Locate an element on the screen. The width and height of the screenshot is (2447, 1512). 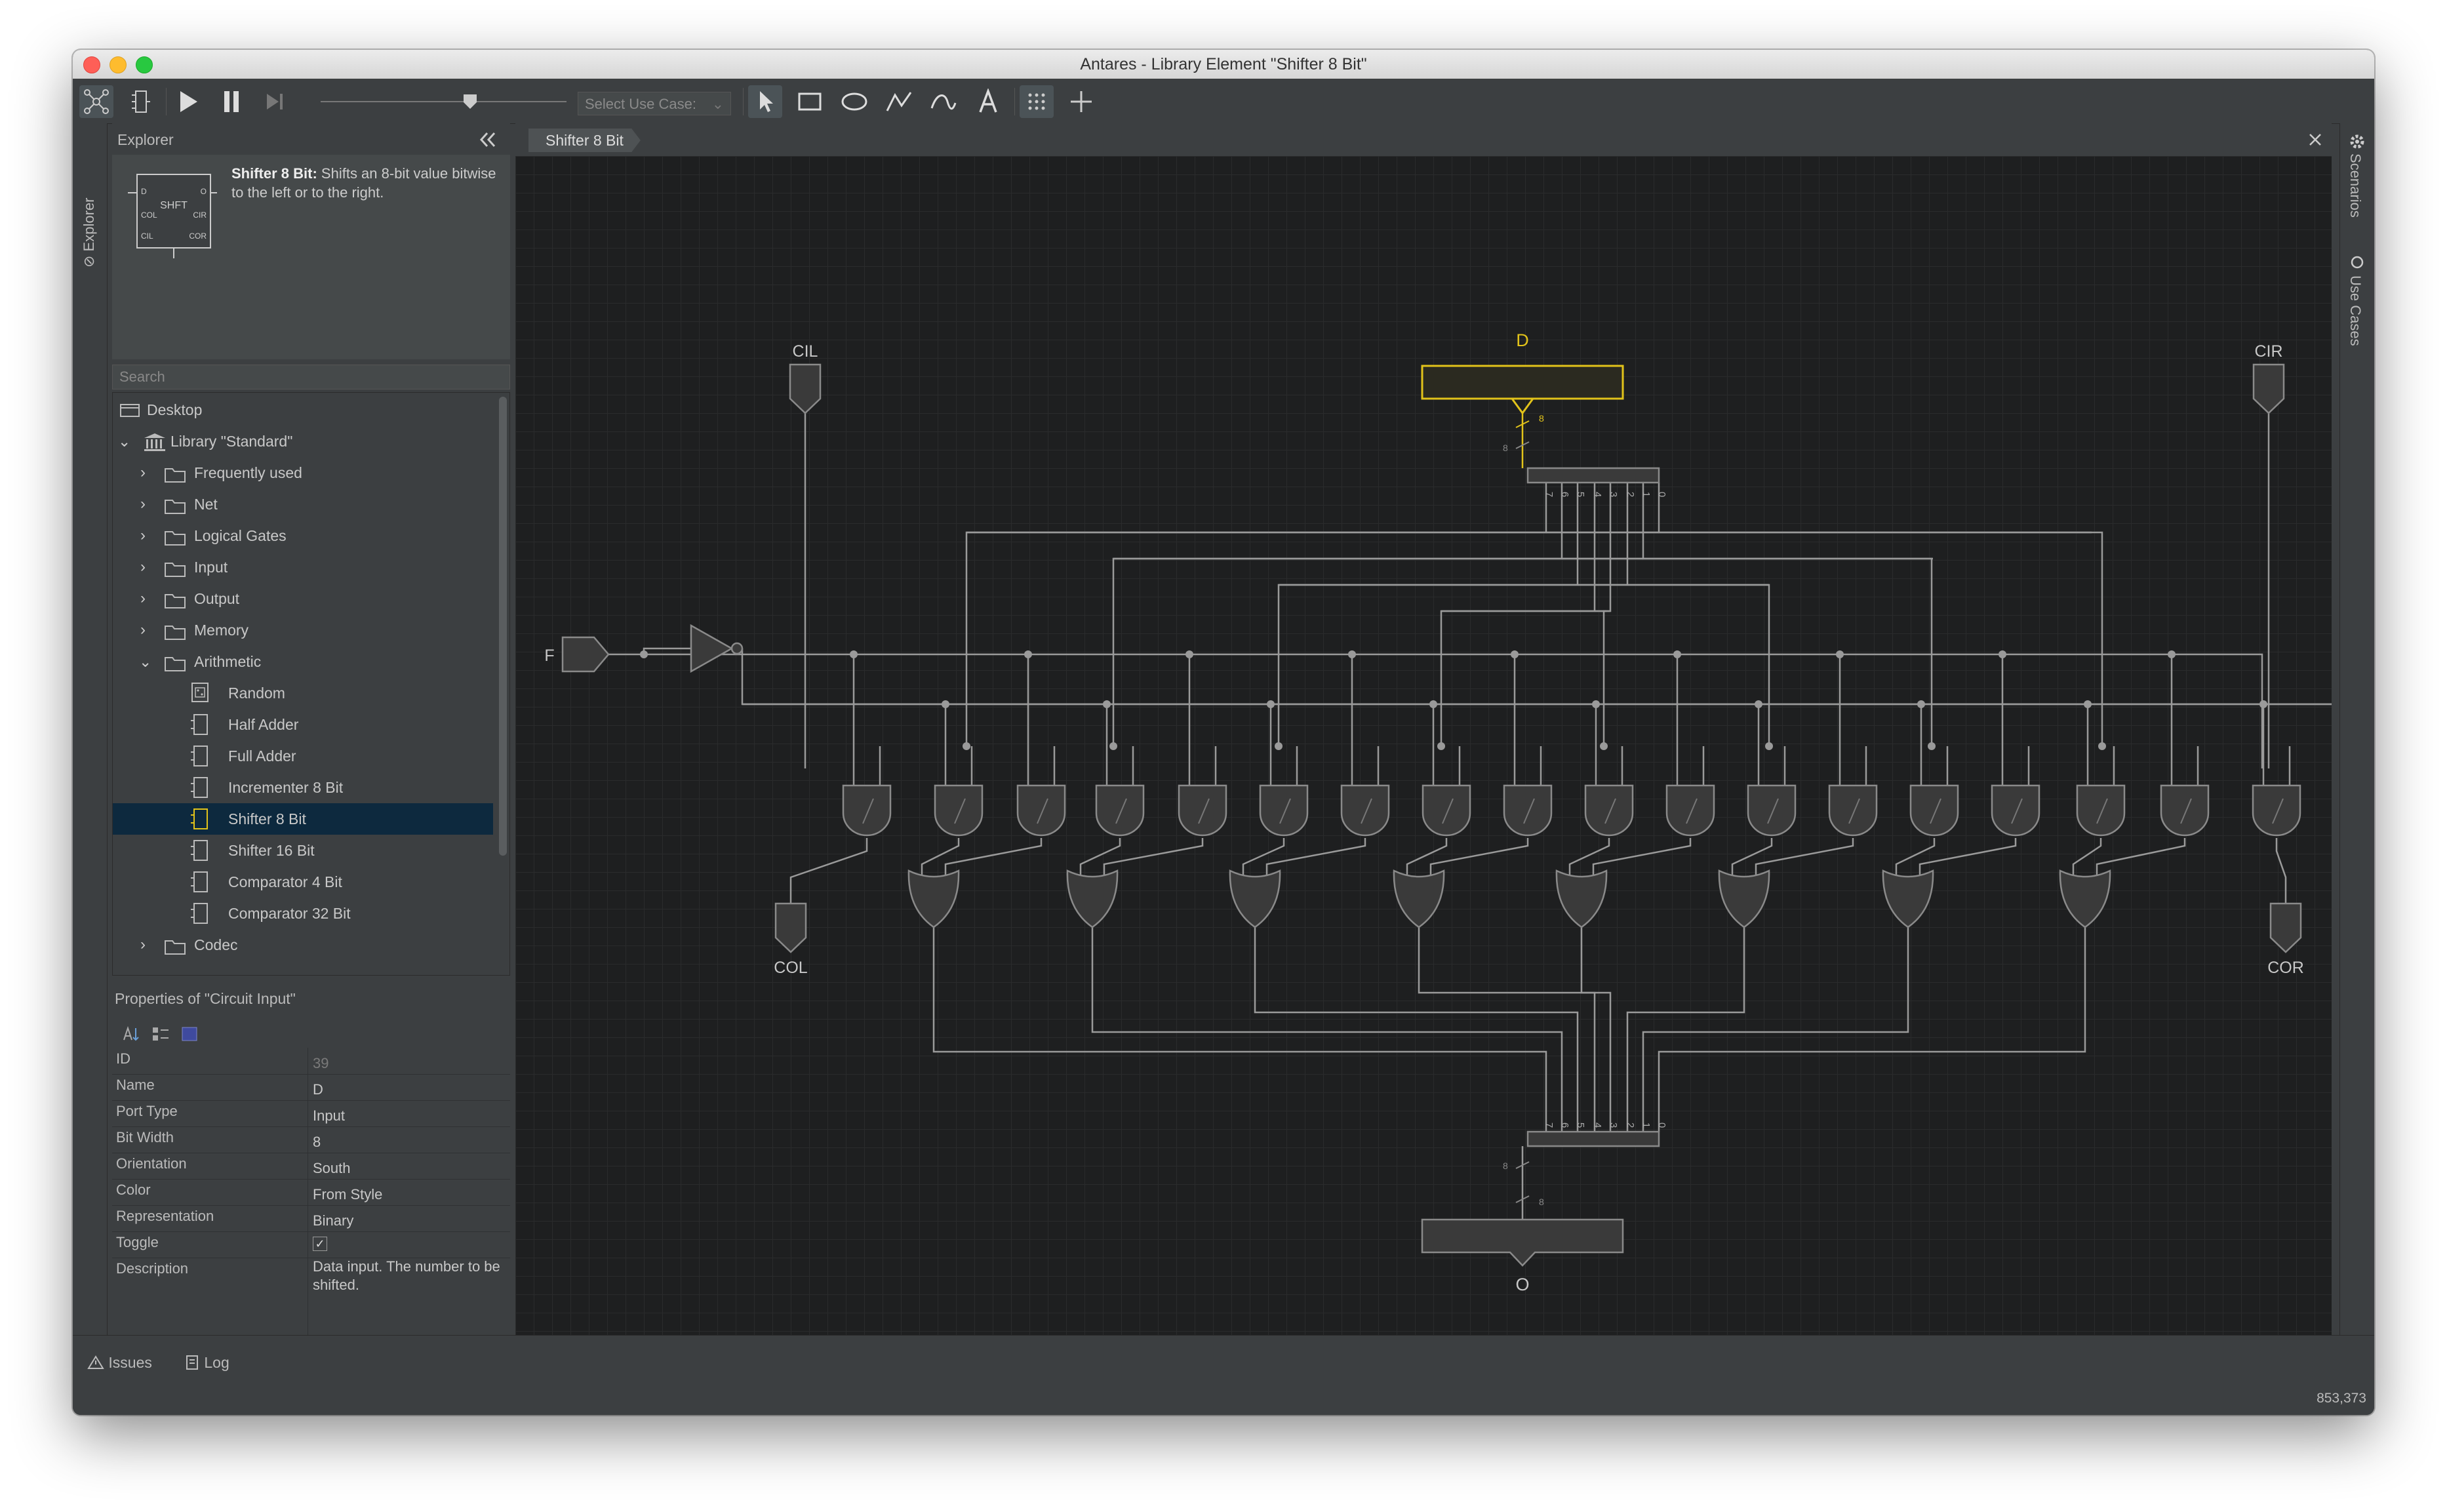
component-view-button is located at coordinates (141, 101).